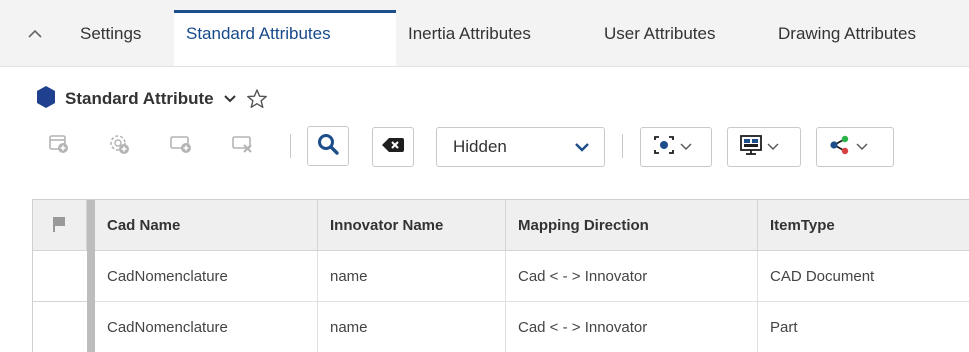 The width and height of the screenshot is (969, 352). What do you see at coordinates (139, 98) in the screenshot?
I see `page-title: Standard Attribute` at bounding box center [139, 98].